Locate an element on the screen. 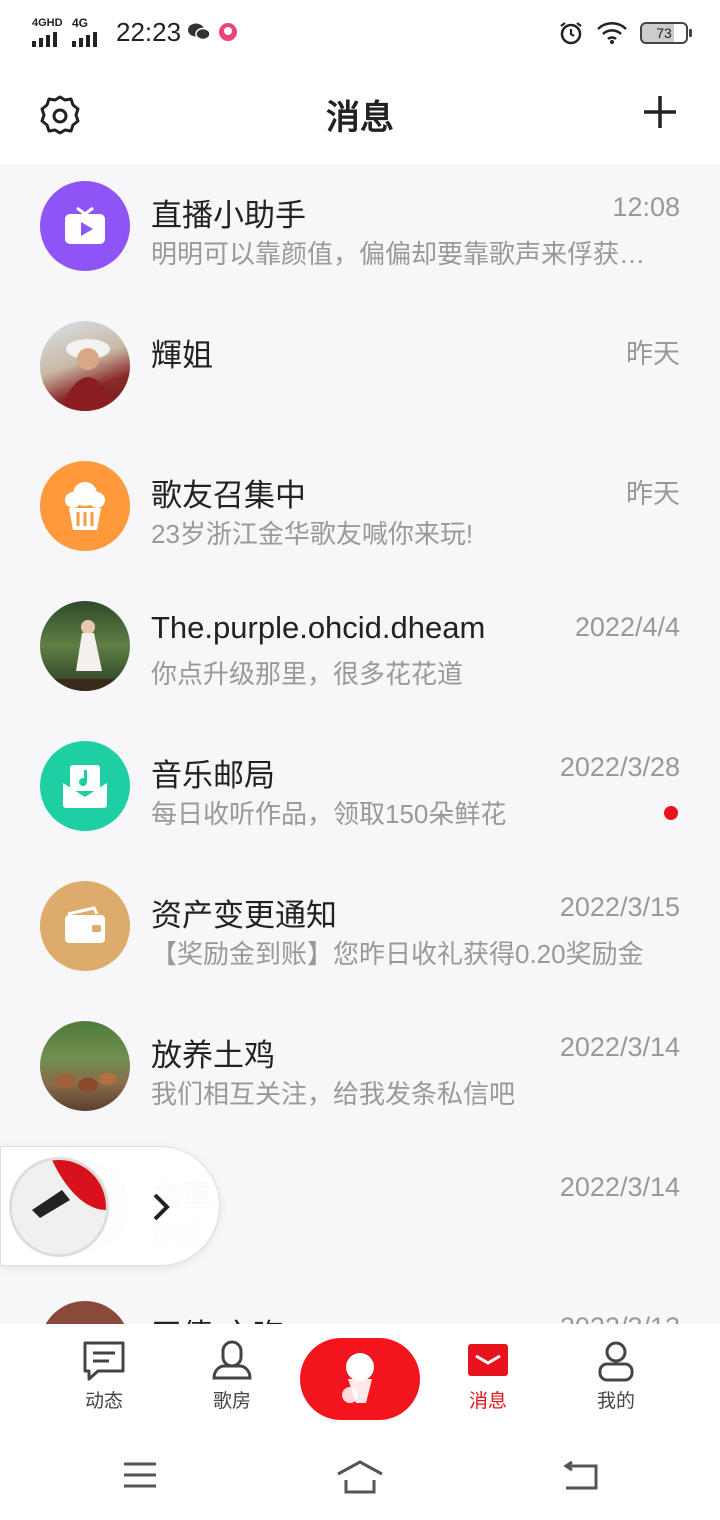 The height and width of the screenshot is (1520, 720). alarm-icon is located at coordinates (571, 33).